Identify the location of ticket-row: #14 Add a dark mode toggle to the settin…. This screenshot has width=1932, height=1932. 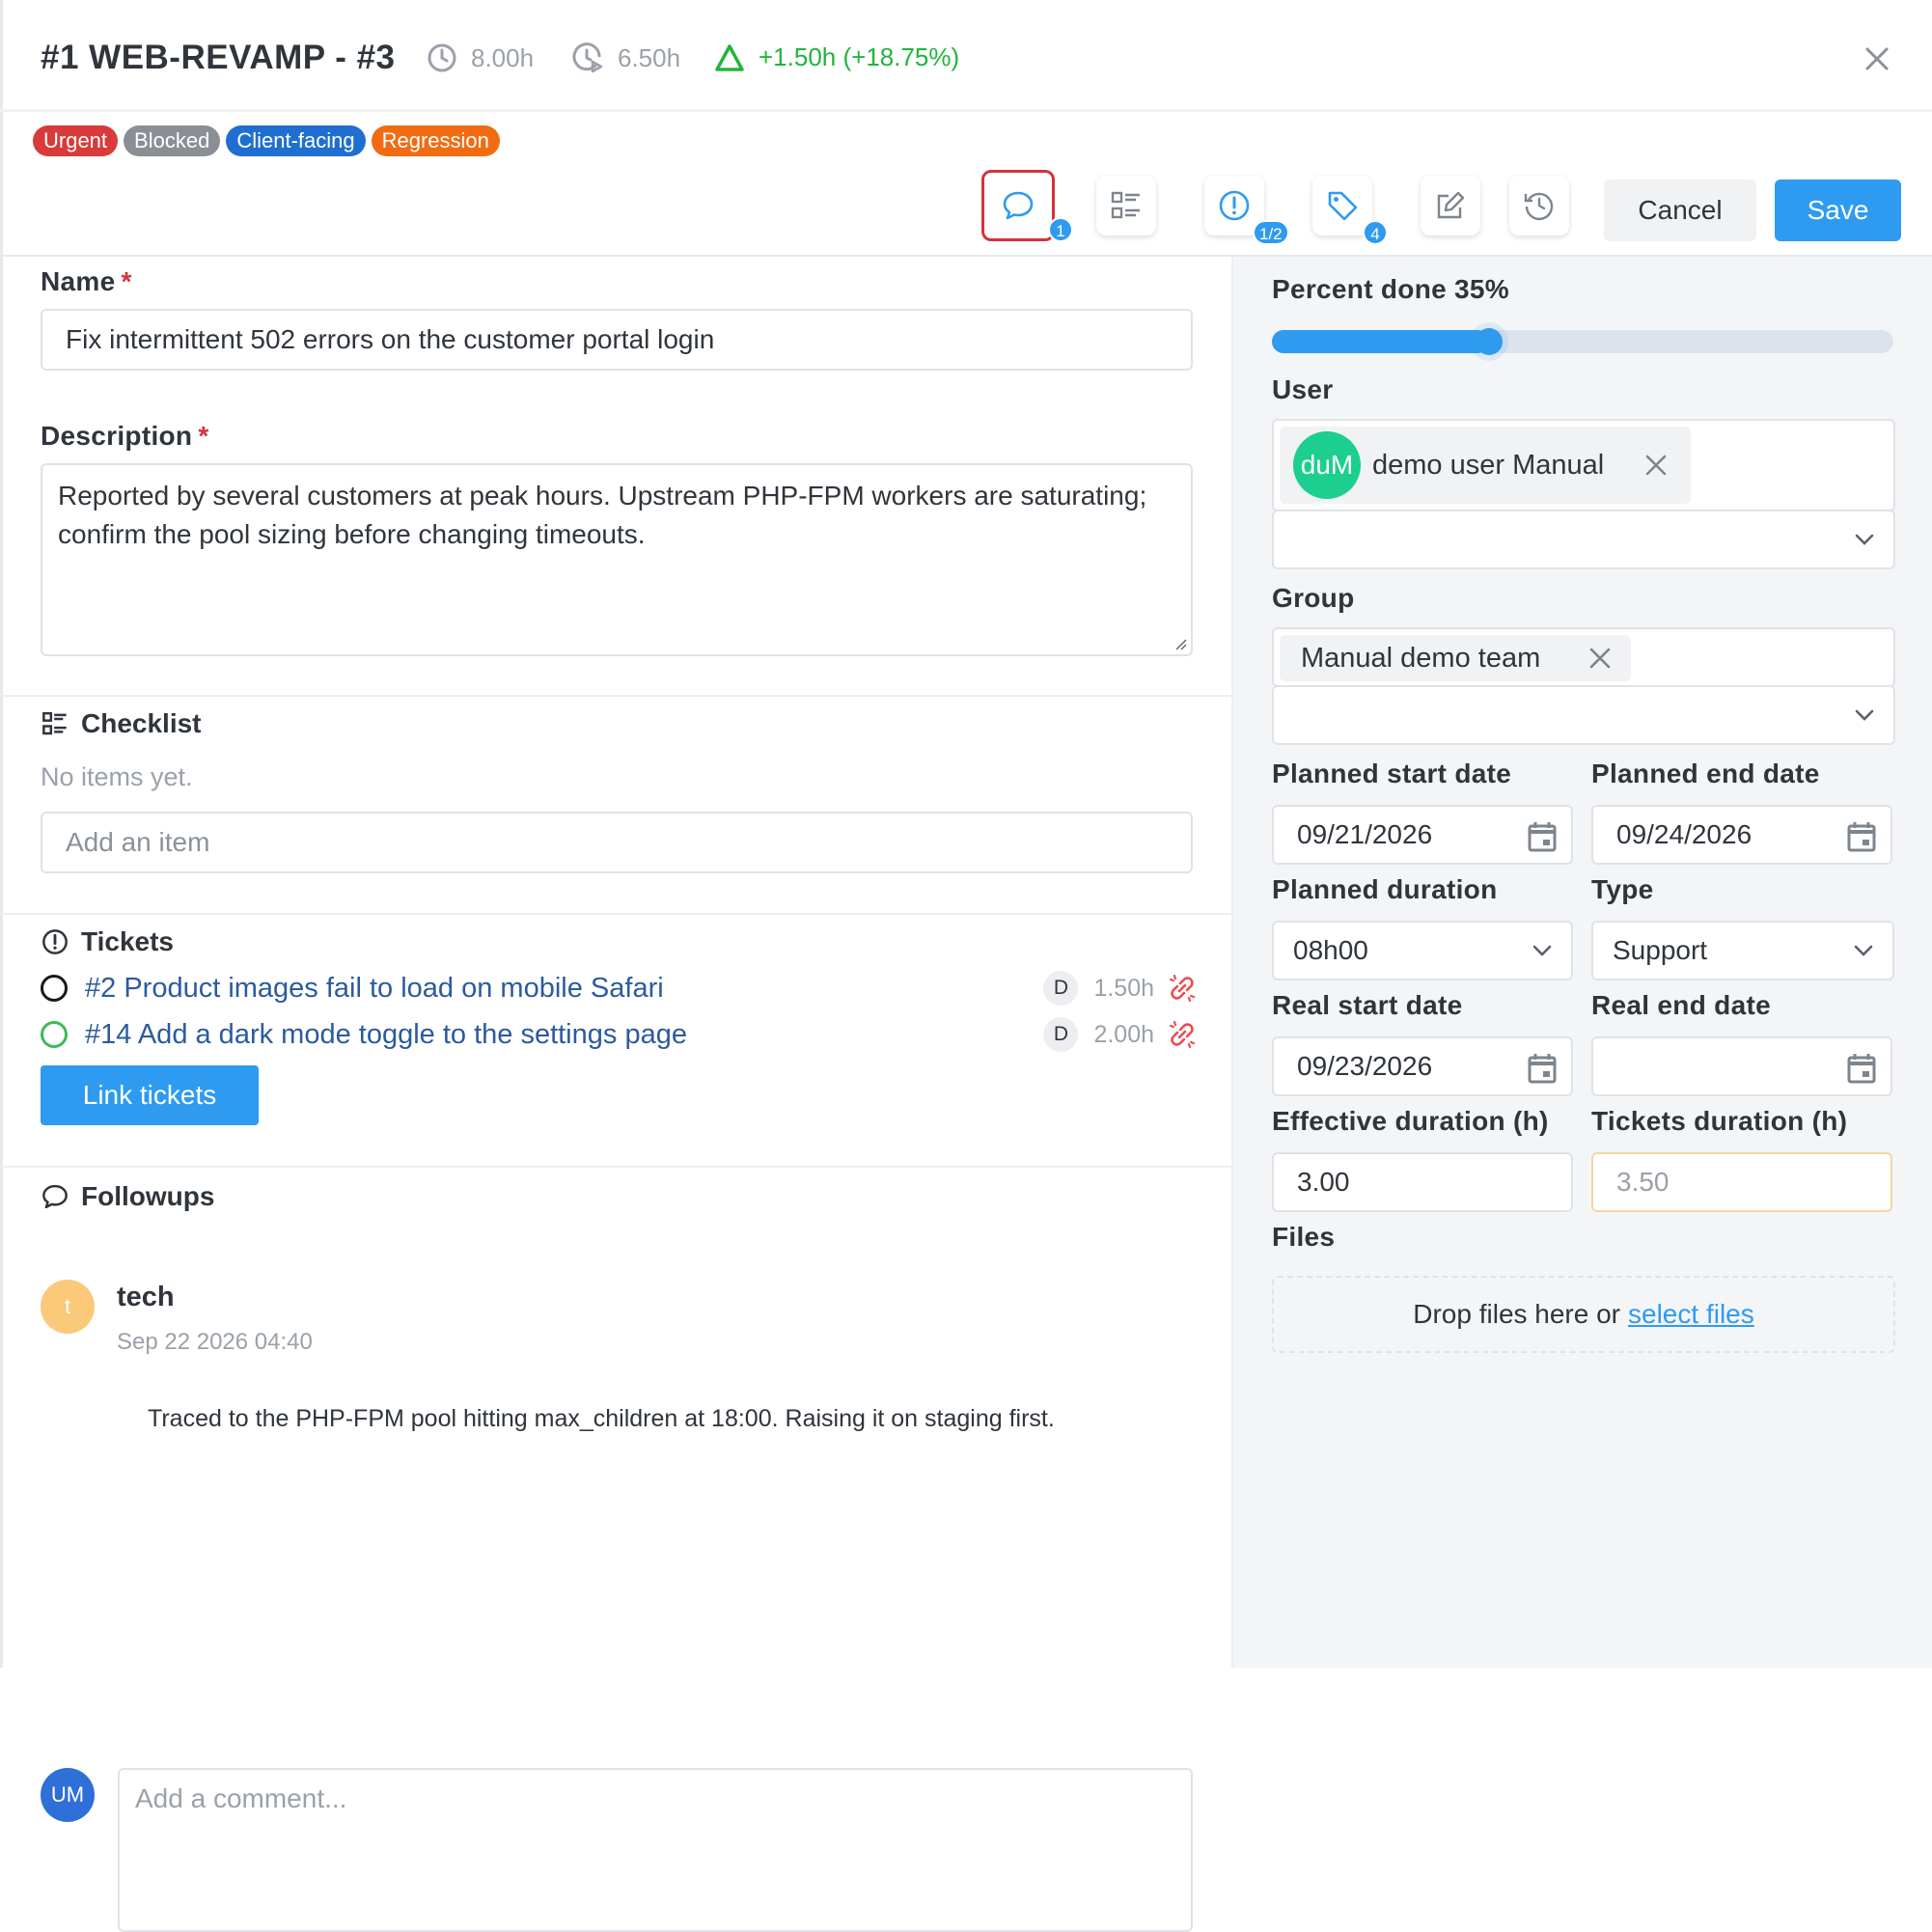
(620, 1034).